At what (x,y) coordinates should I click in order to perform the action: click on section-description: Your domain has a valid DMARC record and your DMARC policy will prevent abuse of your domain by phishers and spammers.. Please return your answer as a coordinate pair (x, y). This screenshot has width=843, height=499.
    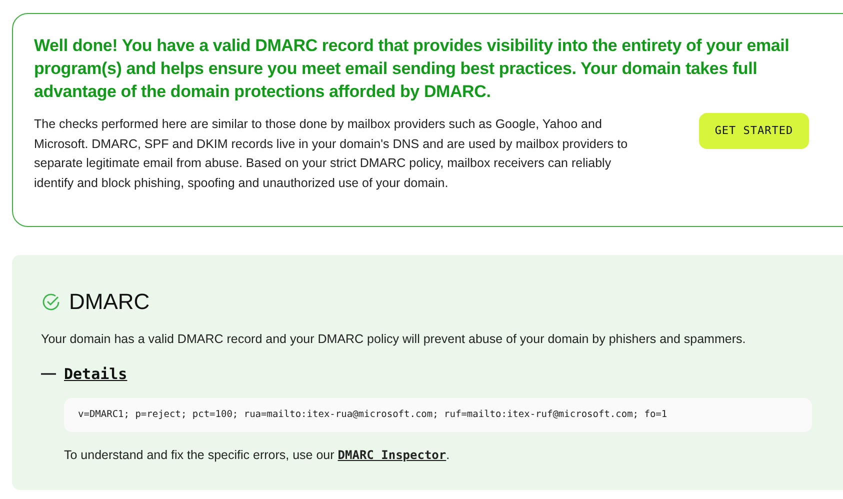
    Looking at the image, I should click on (394, 339).